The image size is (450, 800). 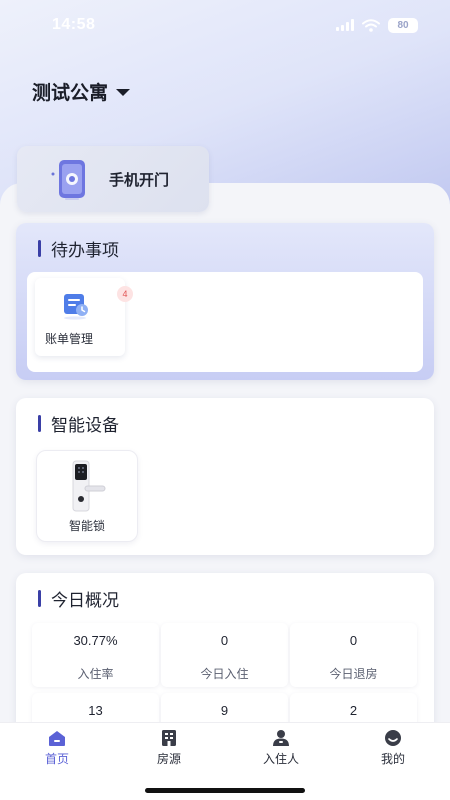 I want to click on home-icon, so click(x=57, y=738).